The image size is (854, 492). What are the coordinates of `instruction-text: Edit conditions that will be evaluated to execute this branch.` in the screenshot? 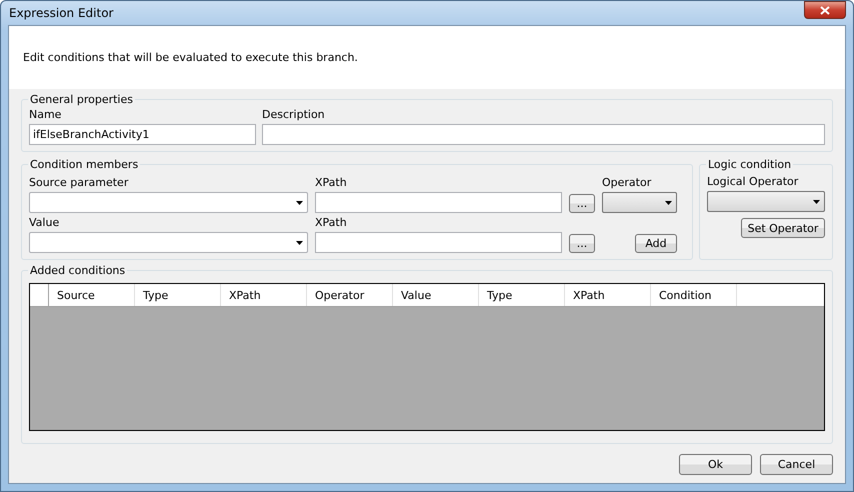 It's located at (190, 57).